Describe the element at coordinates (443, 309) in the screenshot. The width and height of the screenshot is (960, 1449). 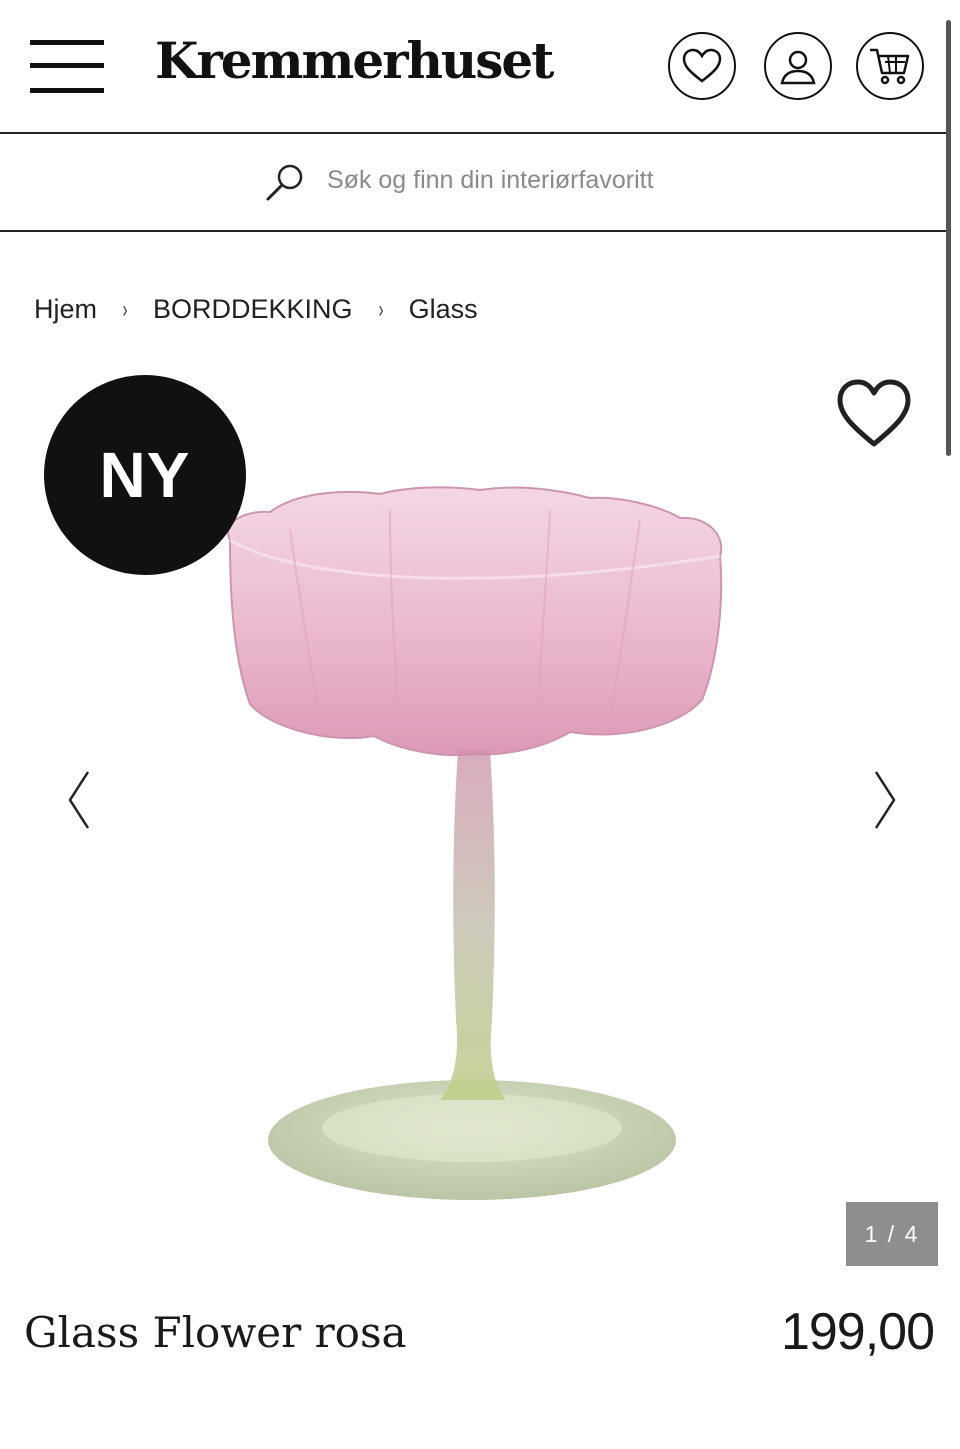
I see `breadcrumb-item-glass: Glass` at that location.